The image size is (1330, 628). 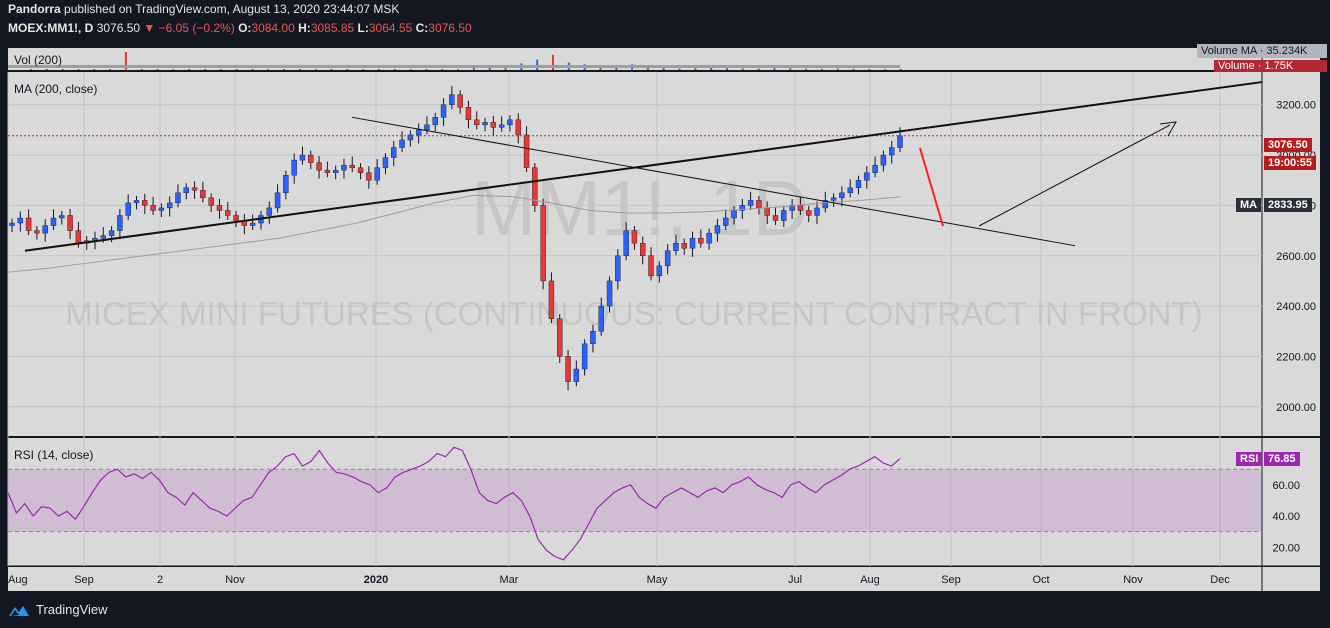 I want to click on last-price-tag: 3076.50, so click(x=1288, y=145).